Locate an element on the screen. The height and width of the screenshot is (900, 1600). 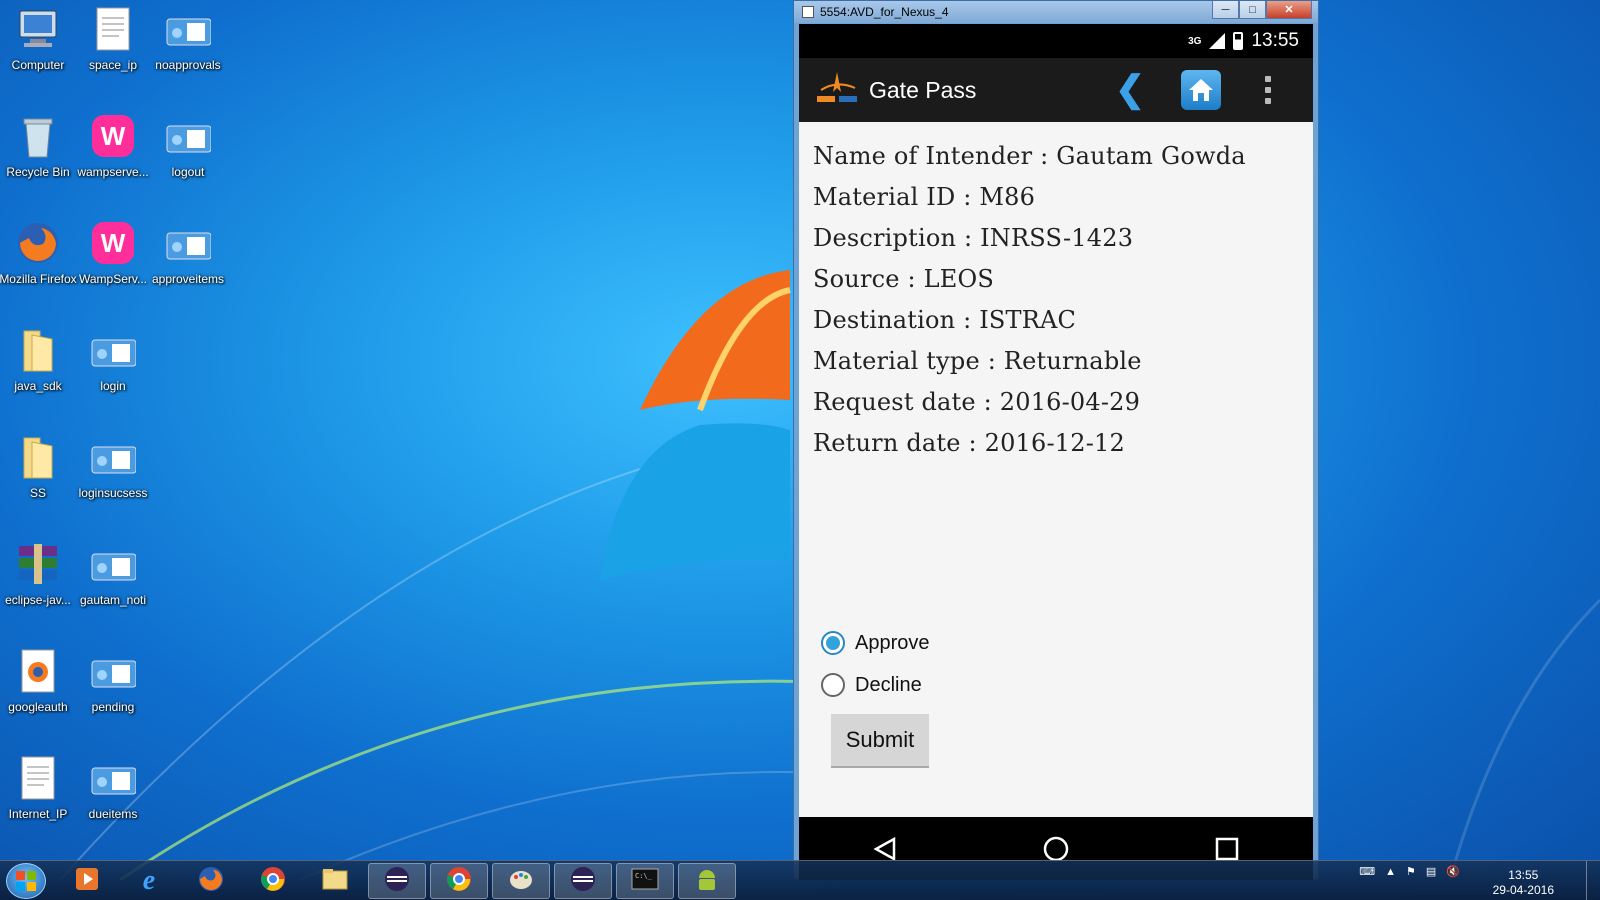
android-emulator-icon is located at coordinates (707, 881).